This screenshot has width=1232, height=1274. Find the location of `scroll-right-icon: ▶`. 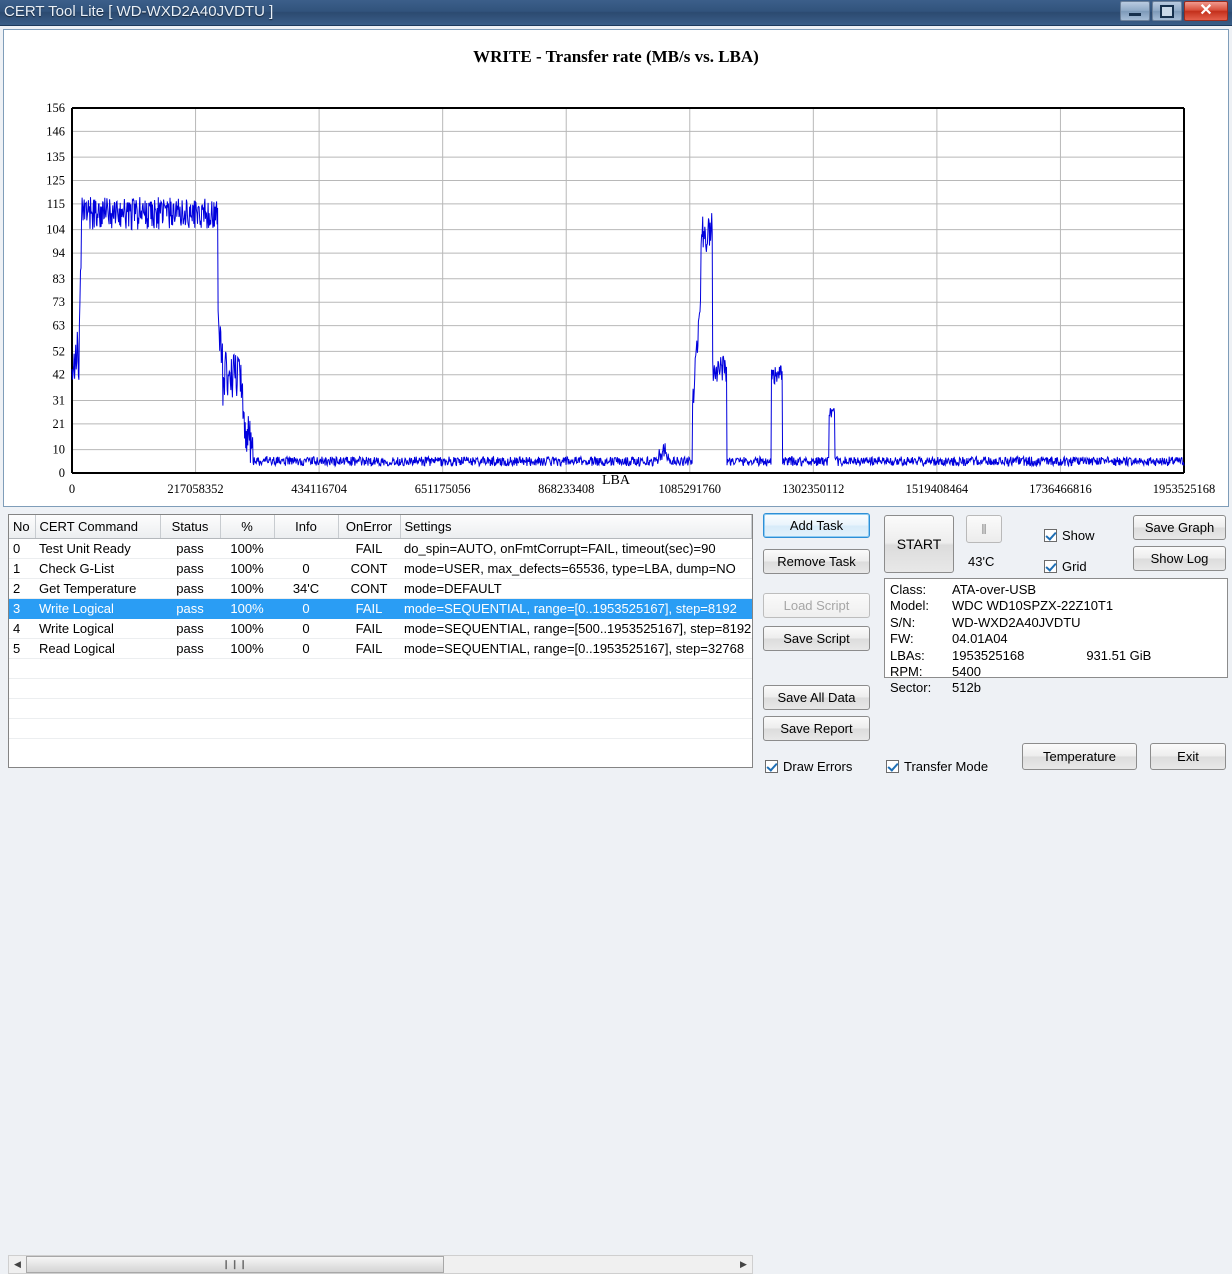

scroll-right-icon: ▶ is located at coordinates (743, 1264).